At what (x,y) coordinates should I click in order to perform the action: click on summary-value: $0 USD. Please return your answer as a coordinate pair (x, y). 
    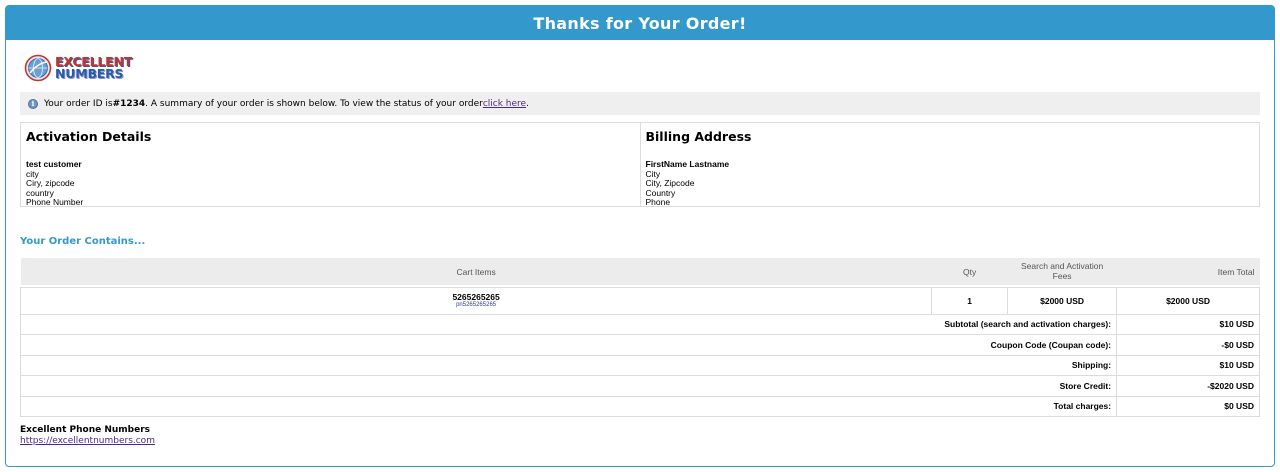
    Looking at the image, I should click on (1188, 406).